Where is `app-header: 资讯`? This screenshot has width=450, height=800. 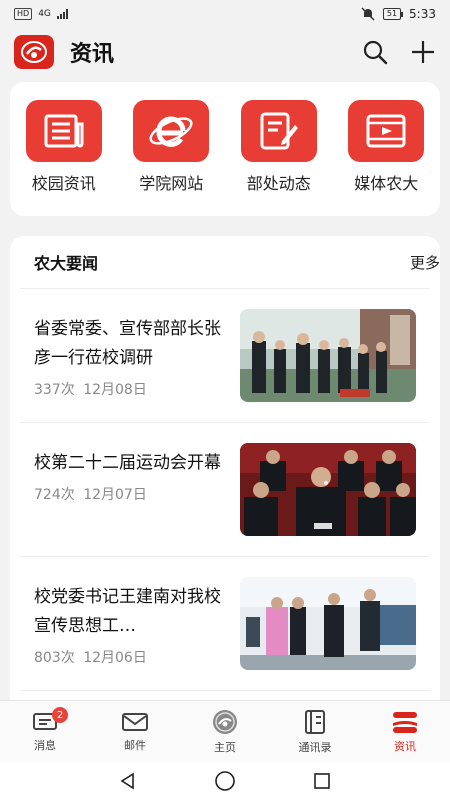 app-header: 资讯 is located at coordinates (225, 52).